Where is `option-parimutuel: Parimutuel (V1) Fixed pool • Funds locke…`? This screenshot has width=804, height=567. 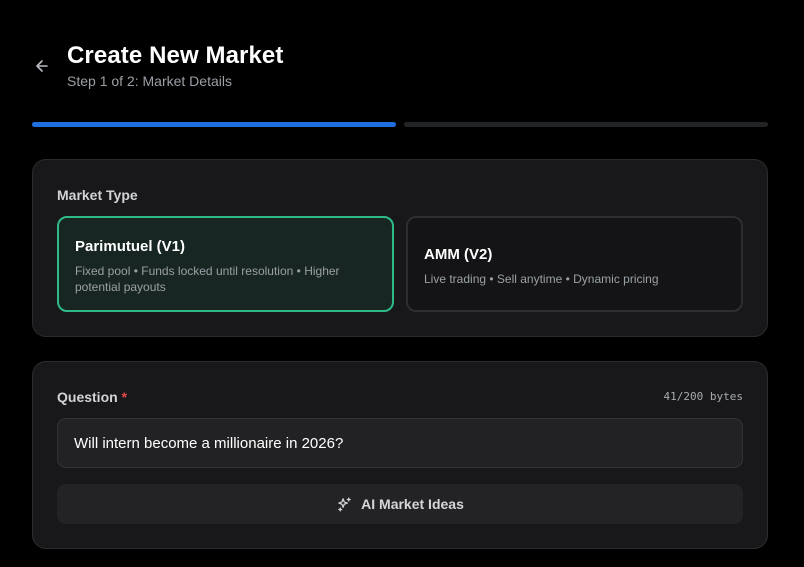
option-parimutuel: Parimutuel (V1) Fixed pool • Funds locke… is located at coordinates (225, 264).